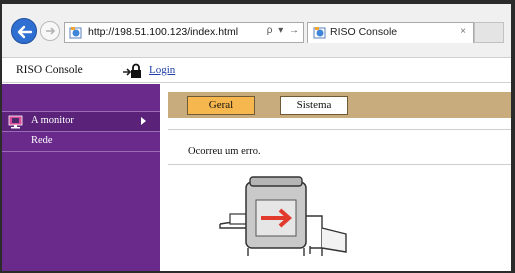 This screenshot has width=515, height=273. Describe the element at coordinates (52, 120) in the screenshot. I see `sidebar-item-label: A monitor` at that location.